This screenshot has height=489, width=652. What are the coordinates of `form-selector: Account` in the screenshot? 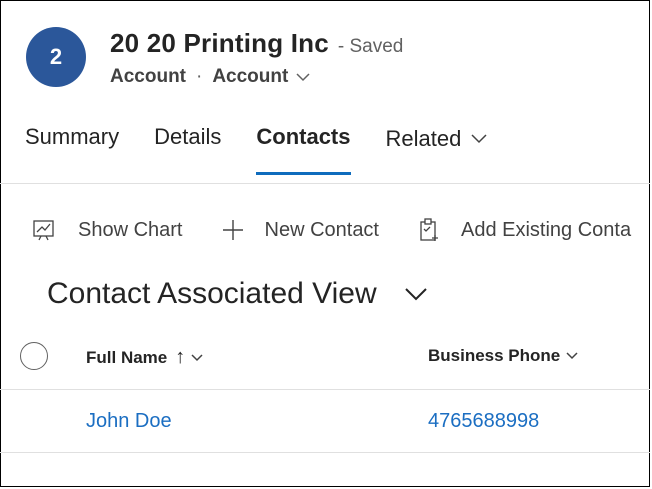 It's located at (261, 77).